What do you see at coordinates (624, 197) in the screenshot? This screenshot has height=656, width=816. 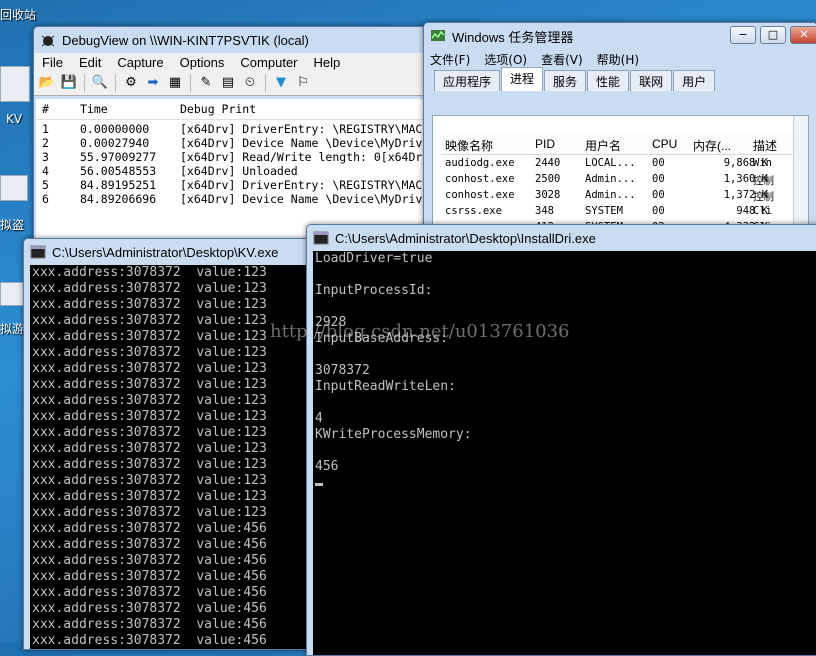 I see `process-row: conhost.exe 3028 Admin... 00 1,372 K 控制` at bounding box center [624, 197].